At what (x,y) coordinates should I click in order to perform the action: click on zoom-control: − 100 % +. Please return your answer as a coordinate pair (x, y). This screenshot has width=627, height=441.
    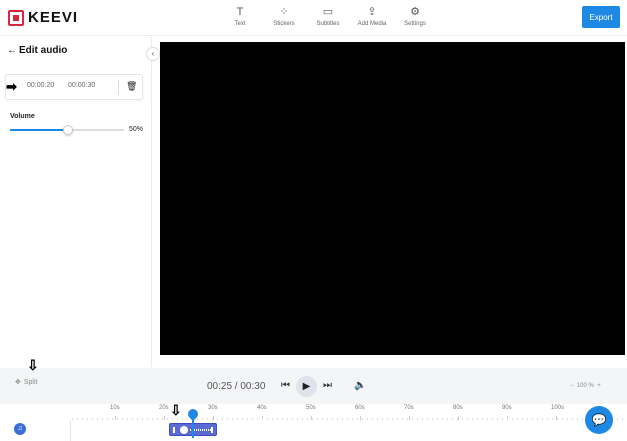
    Looking at the image, I should click on (585, 386).